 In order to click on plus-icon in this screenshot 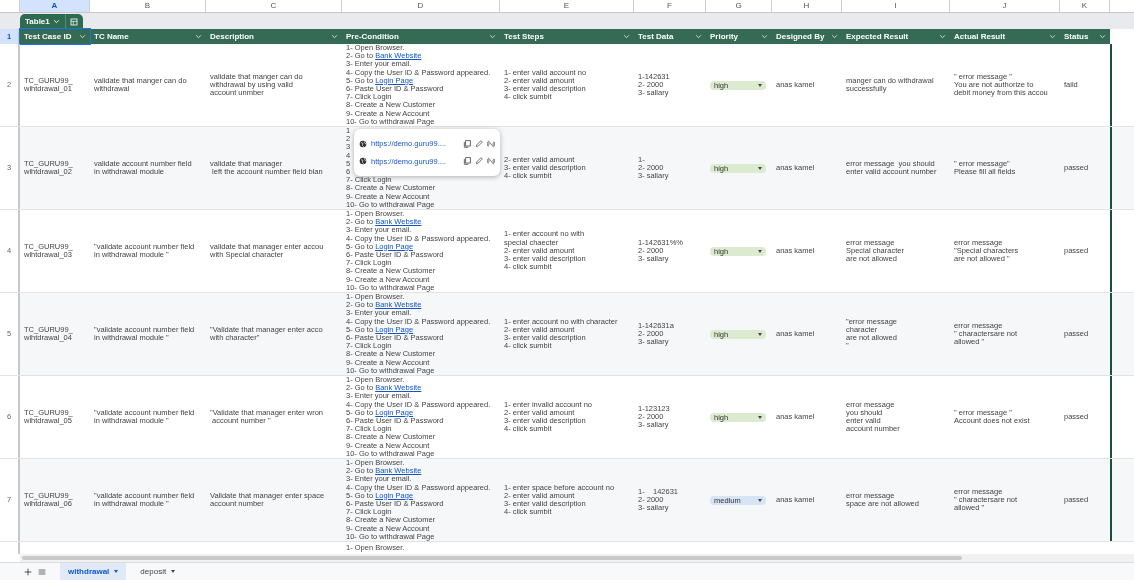, I will do `click(28, 571)`.